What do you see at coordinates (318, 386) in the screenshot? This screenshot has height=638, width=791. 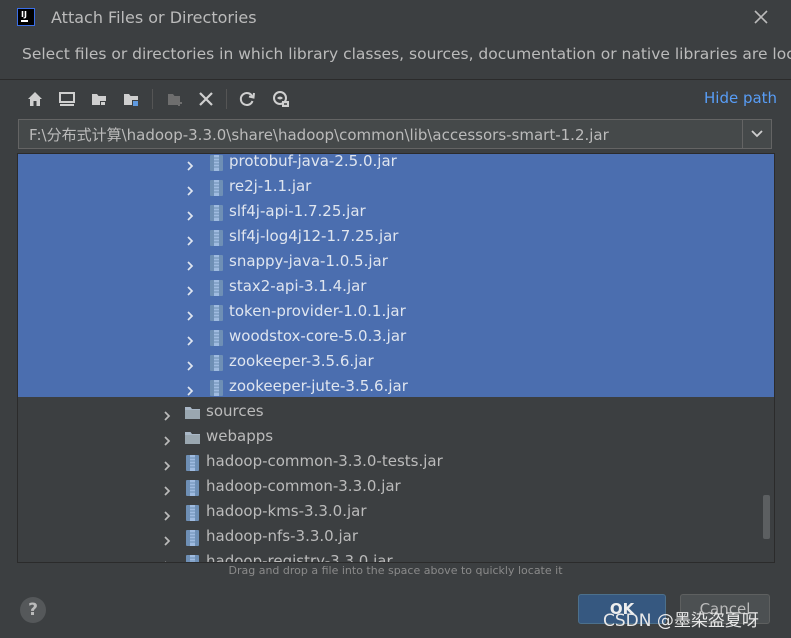 I see `tree-row-label: zookeeper-jute-3.5.6.jar` at bounding box center [318, 386].